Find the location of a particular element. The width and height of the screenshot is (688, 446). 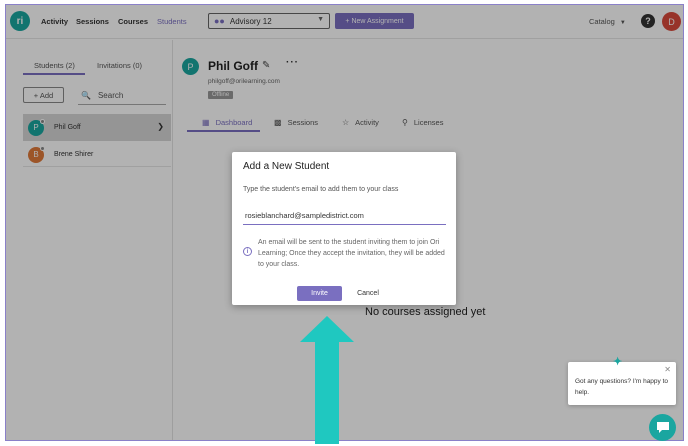

chat-bubble-icon is located at coordinates (662, 427).